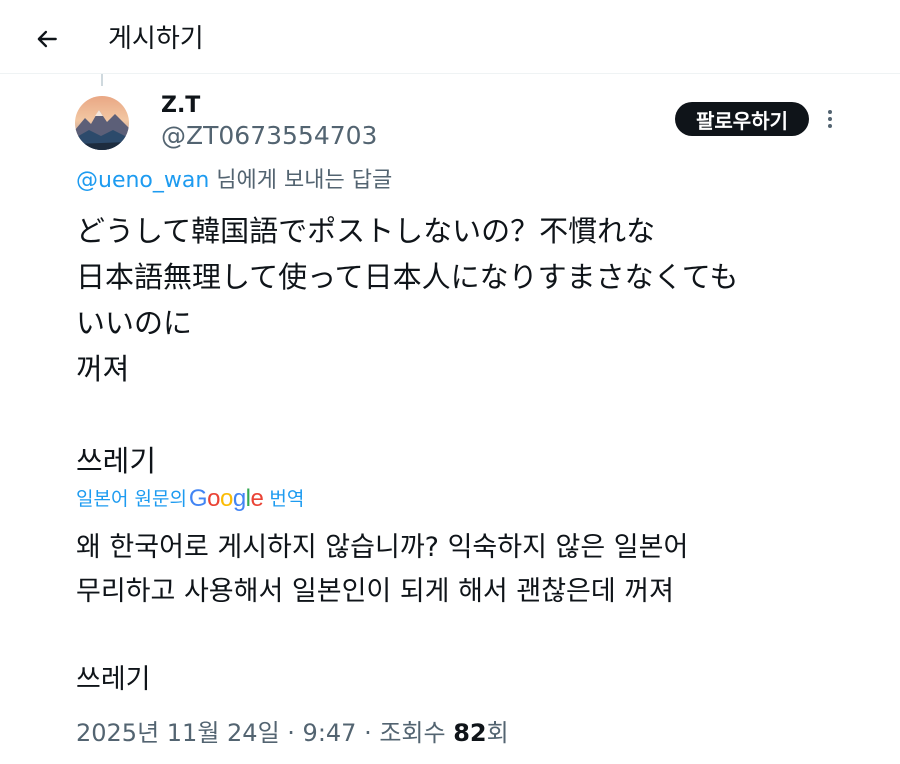  I want to click on reply-context-suffix: 님에게 보내는 답글, so click(301, 180).